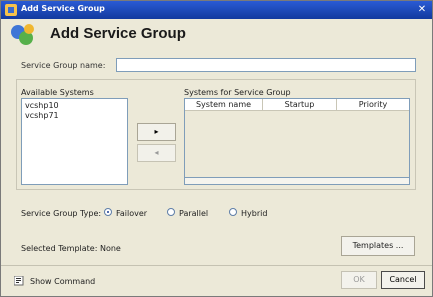  I want to click on parallel-radio, so click(171, 212).